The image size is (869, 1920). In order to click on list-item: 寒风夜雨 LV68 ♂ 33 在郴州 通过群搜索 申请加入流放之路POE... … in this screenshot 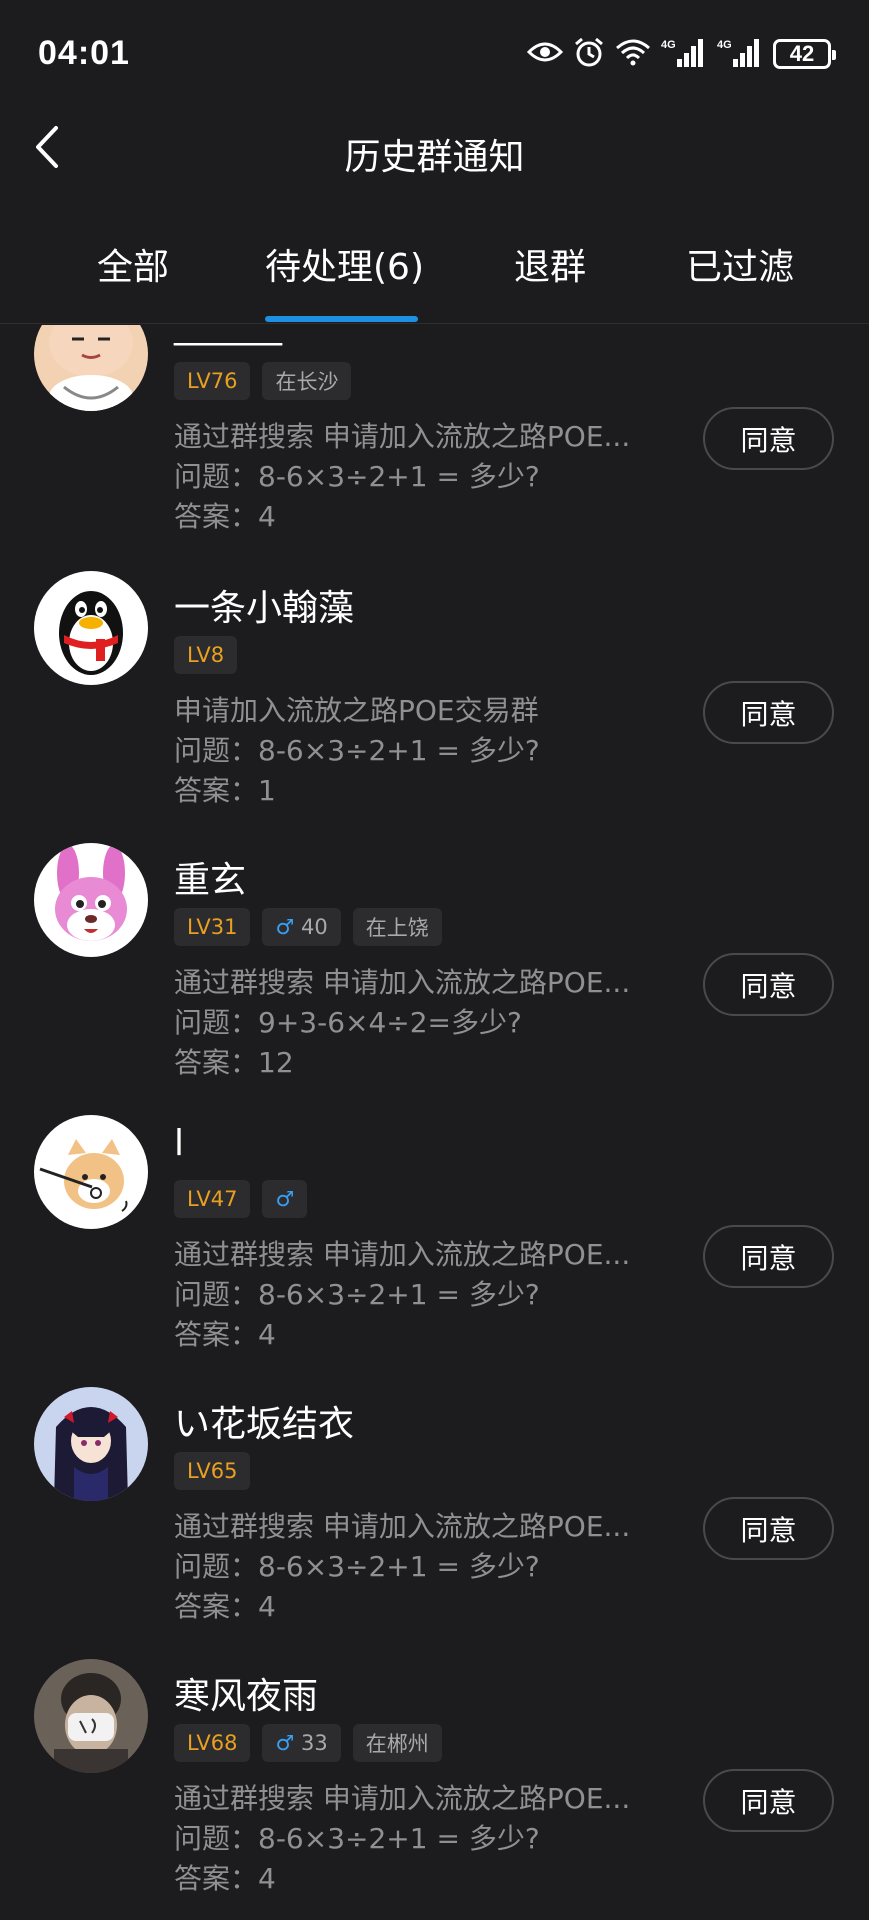, I will do `click(434, 1789)`.